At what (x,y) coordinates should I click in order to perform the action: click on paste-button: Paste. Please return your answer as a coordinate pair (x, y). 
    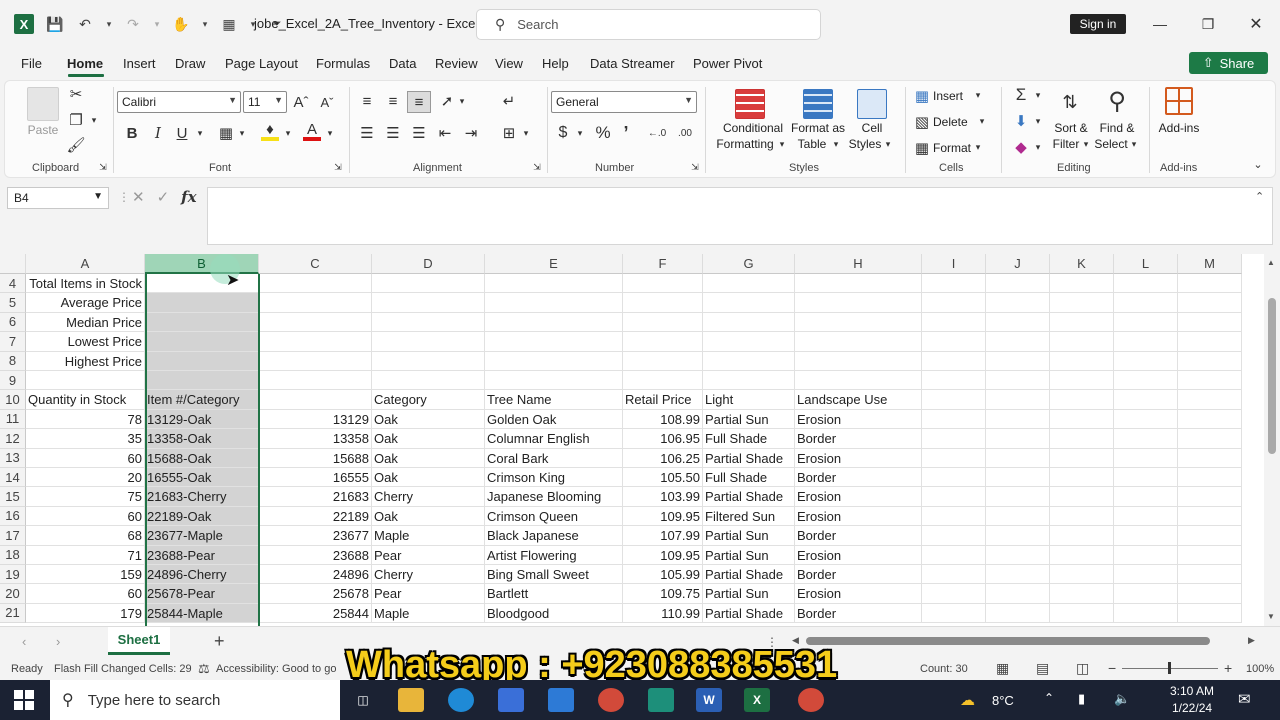
    Looking at the image, I should click on (43, 130).